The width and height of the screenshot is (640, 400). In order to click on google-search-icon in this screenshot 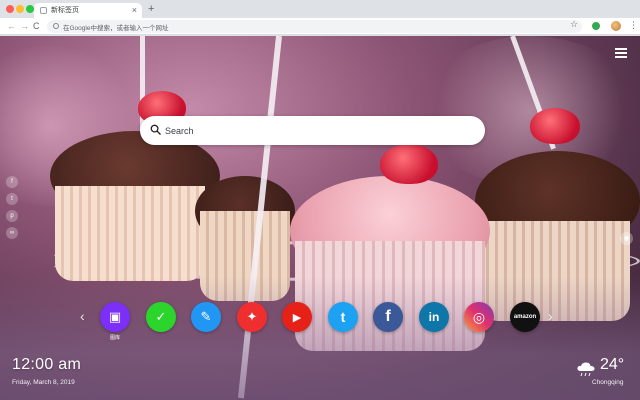, I will do `click(56, 26)`.